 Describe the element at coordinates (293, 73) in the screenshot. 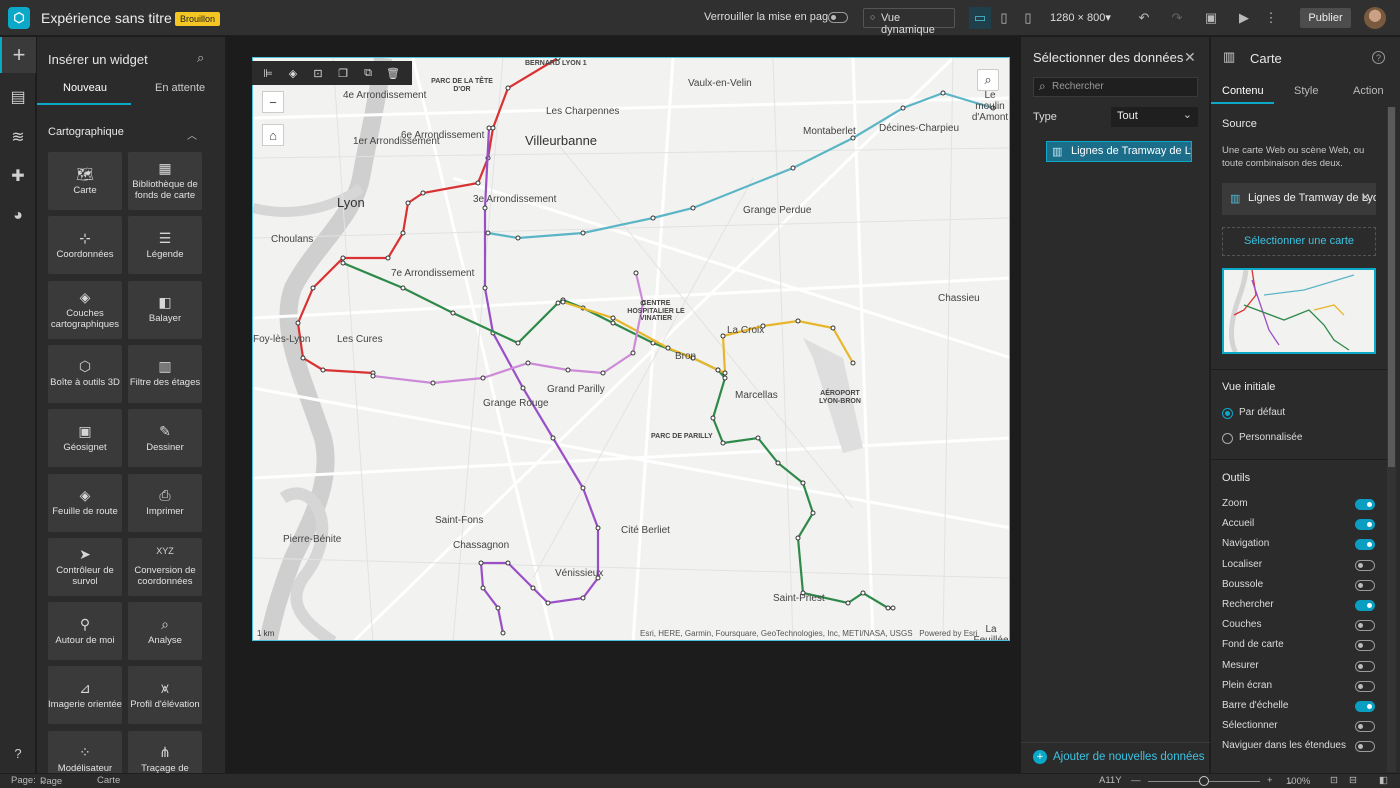

I see `layers-icon: ◈` at that location.